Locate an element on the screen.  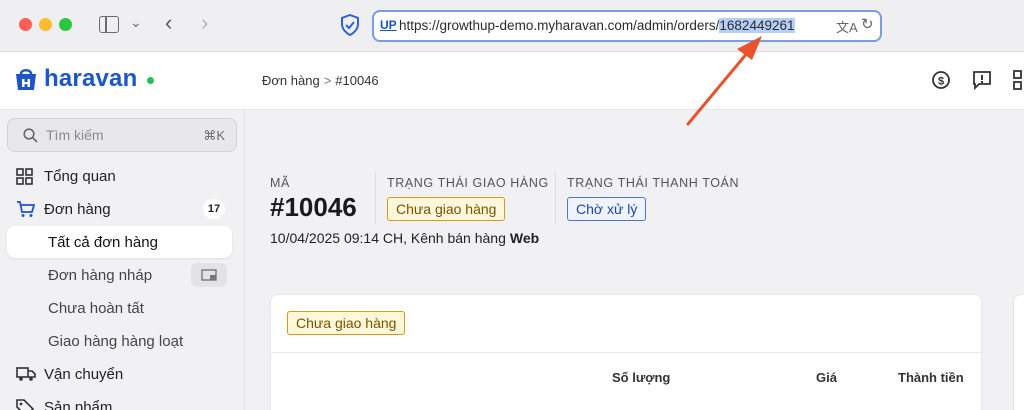
online-status-dot is located at coordinates (150, 80).